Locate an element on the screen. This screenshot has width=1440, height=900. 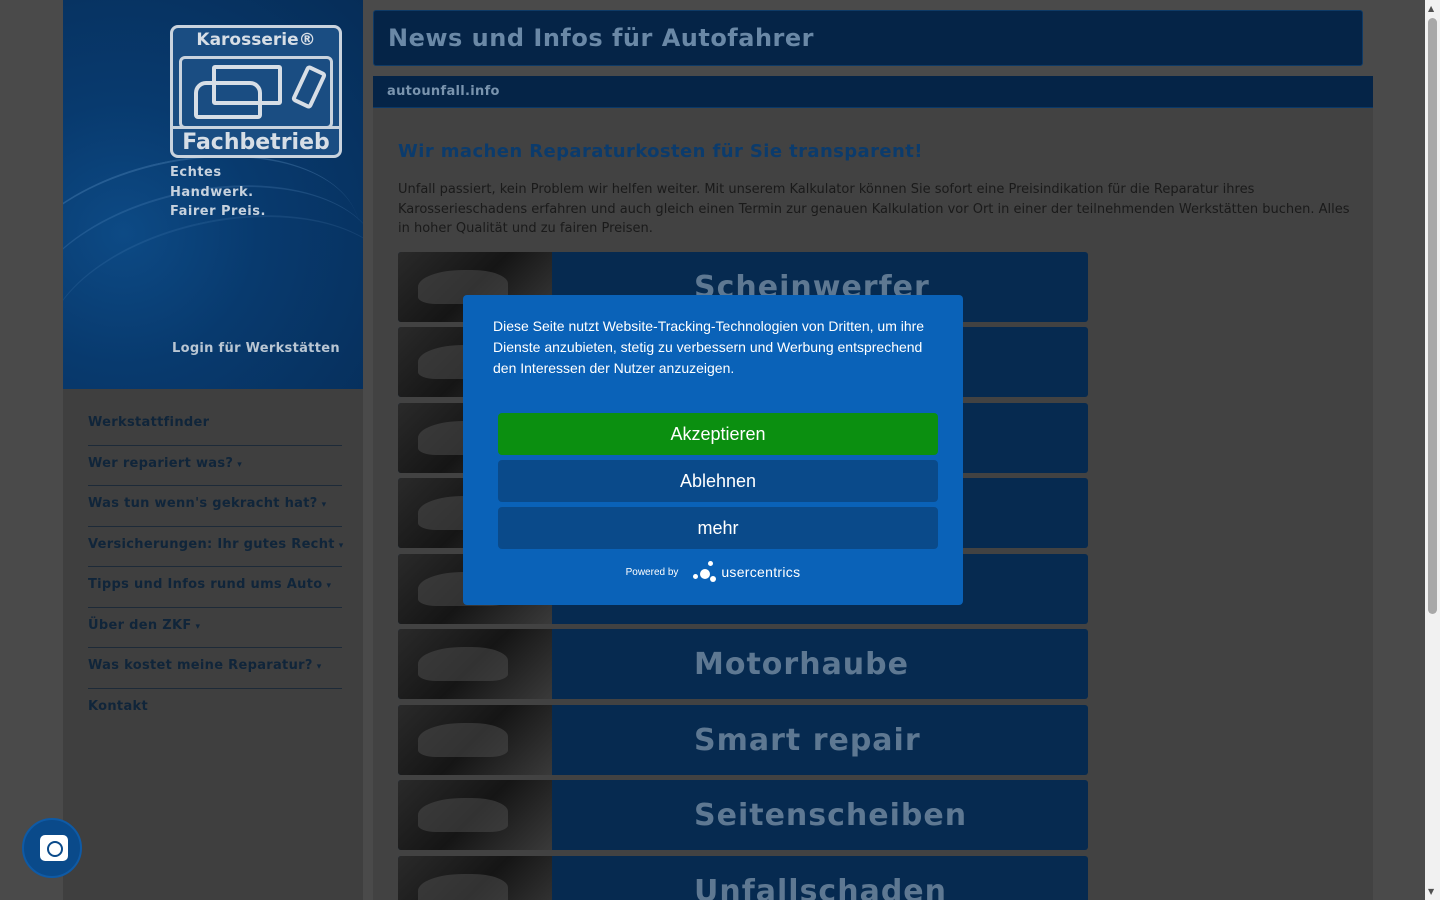
scroll-up-icon: ▲ is located at coordinates (1431, 8).